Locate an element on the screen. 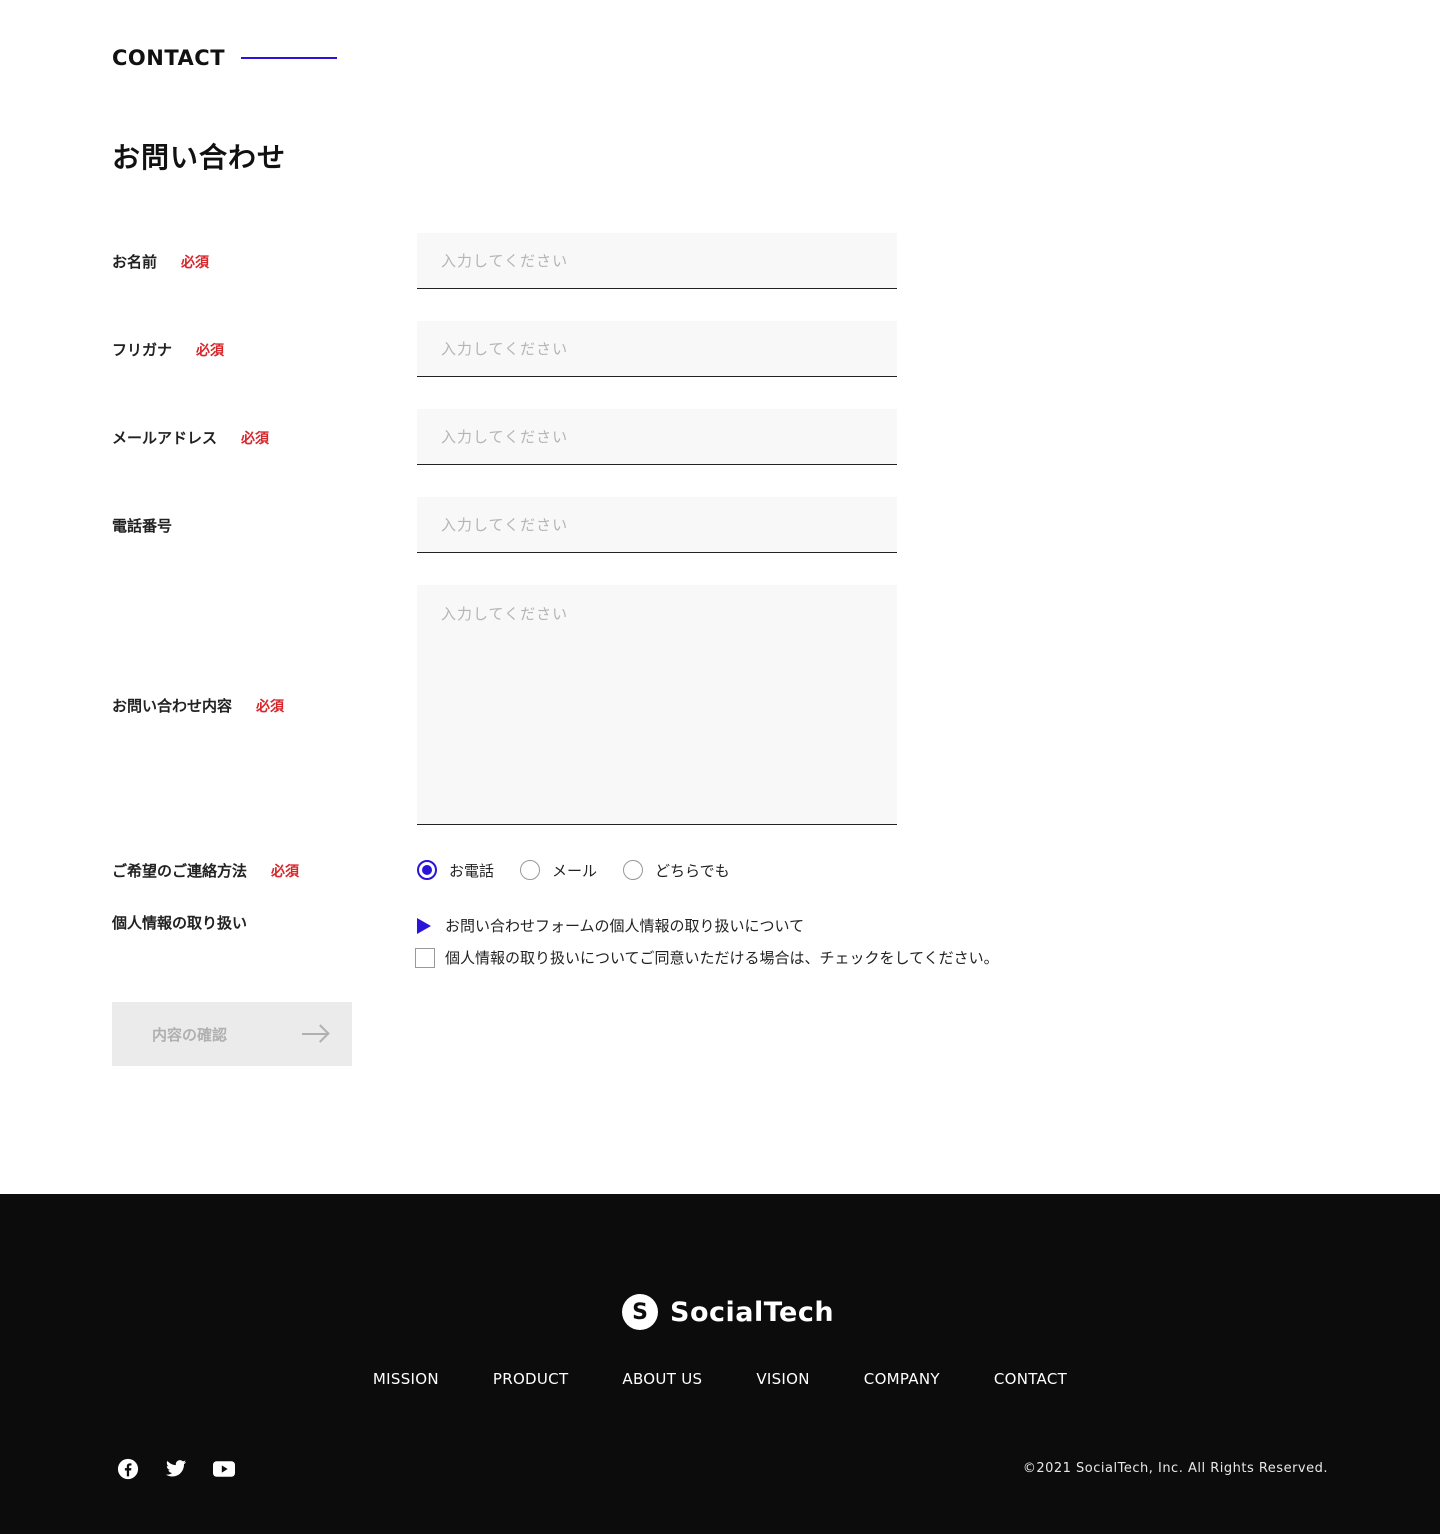 The image size is (1440, 1534). radio-option-email: メール is located at coordinates (558, 870).